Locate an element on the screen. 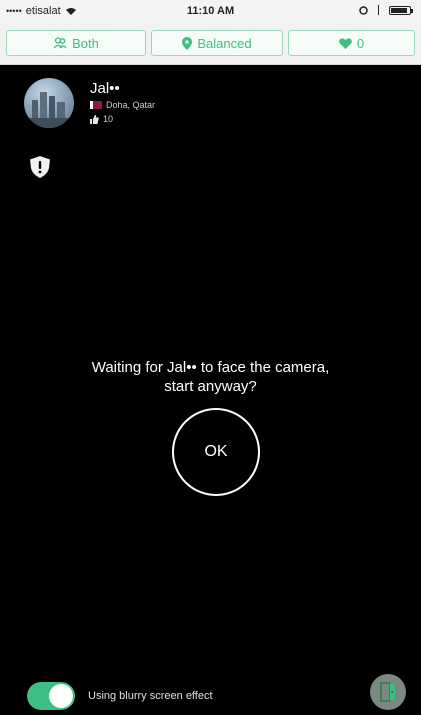  ok-button: OK is located at coordinates (216, 452).